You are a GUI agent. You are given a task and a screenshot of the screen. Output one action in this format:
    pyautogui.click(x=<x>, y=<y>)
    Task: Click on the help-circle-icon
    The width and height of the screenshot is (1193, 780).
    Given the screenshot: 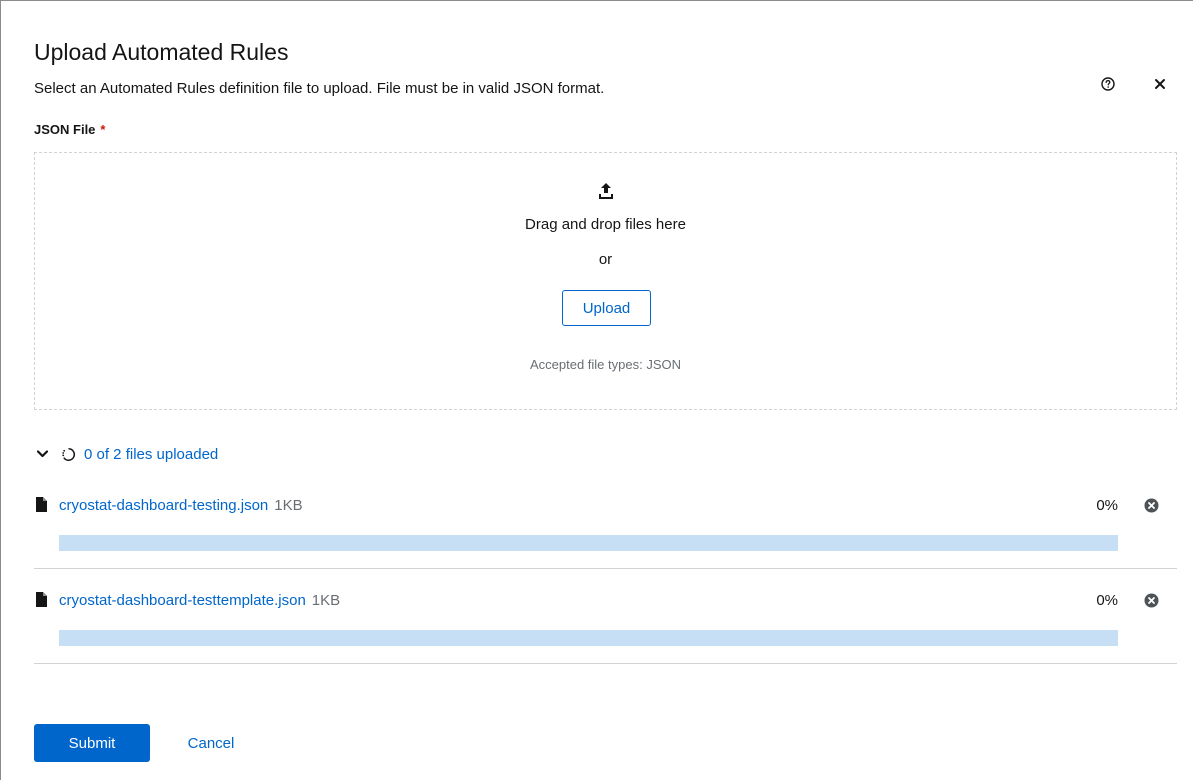 What is the action you would take?
    pyautogui.click(x=1108, y=84)
    